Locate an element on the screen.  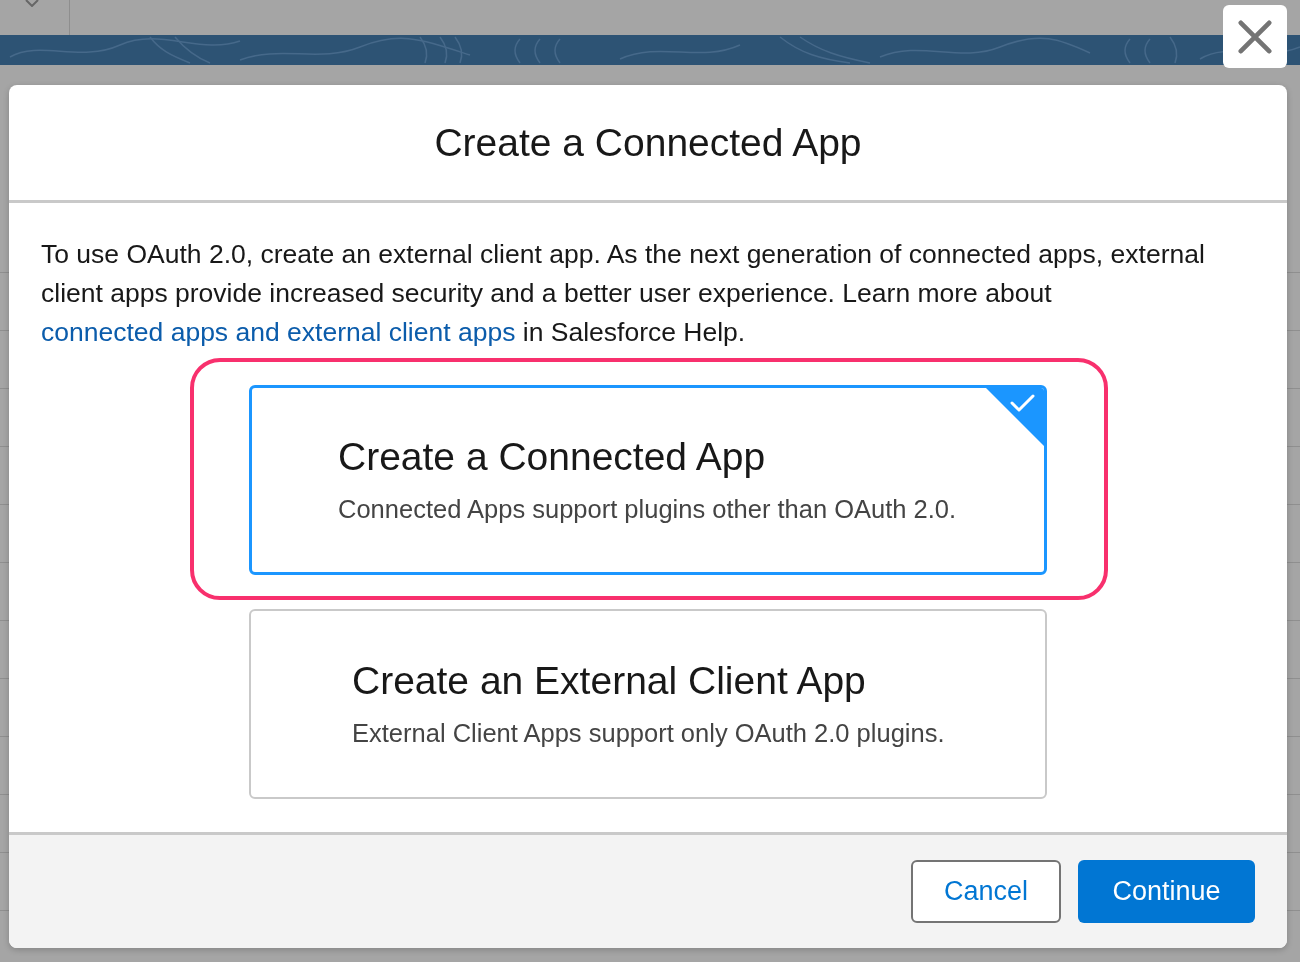
option-description: External Client Apps support only OAuth 2.0 plugins. is located at coordinates (649, 733).